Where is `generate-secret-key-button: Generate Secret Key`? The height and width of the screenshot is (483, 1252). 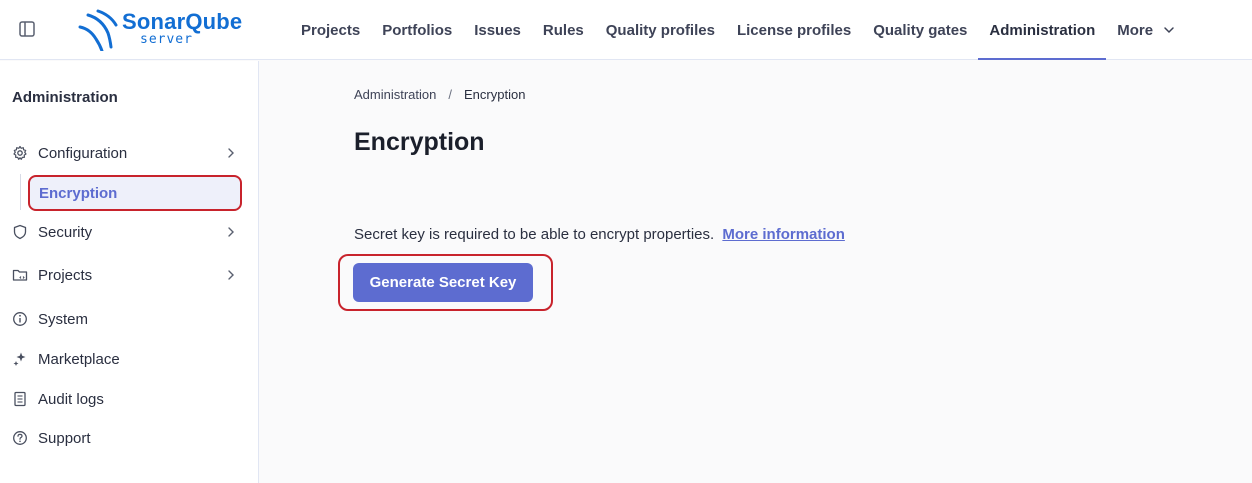 generate-secret-key-button: Generate Secret Key is located at coordinates (443, 282).